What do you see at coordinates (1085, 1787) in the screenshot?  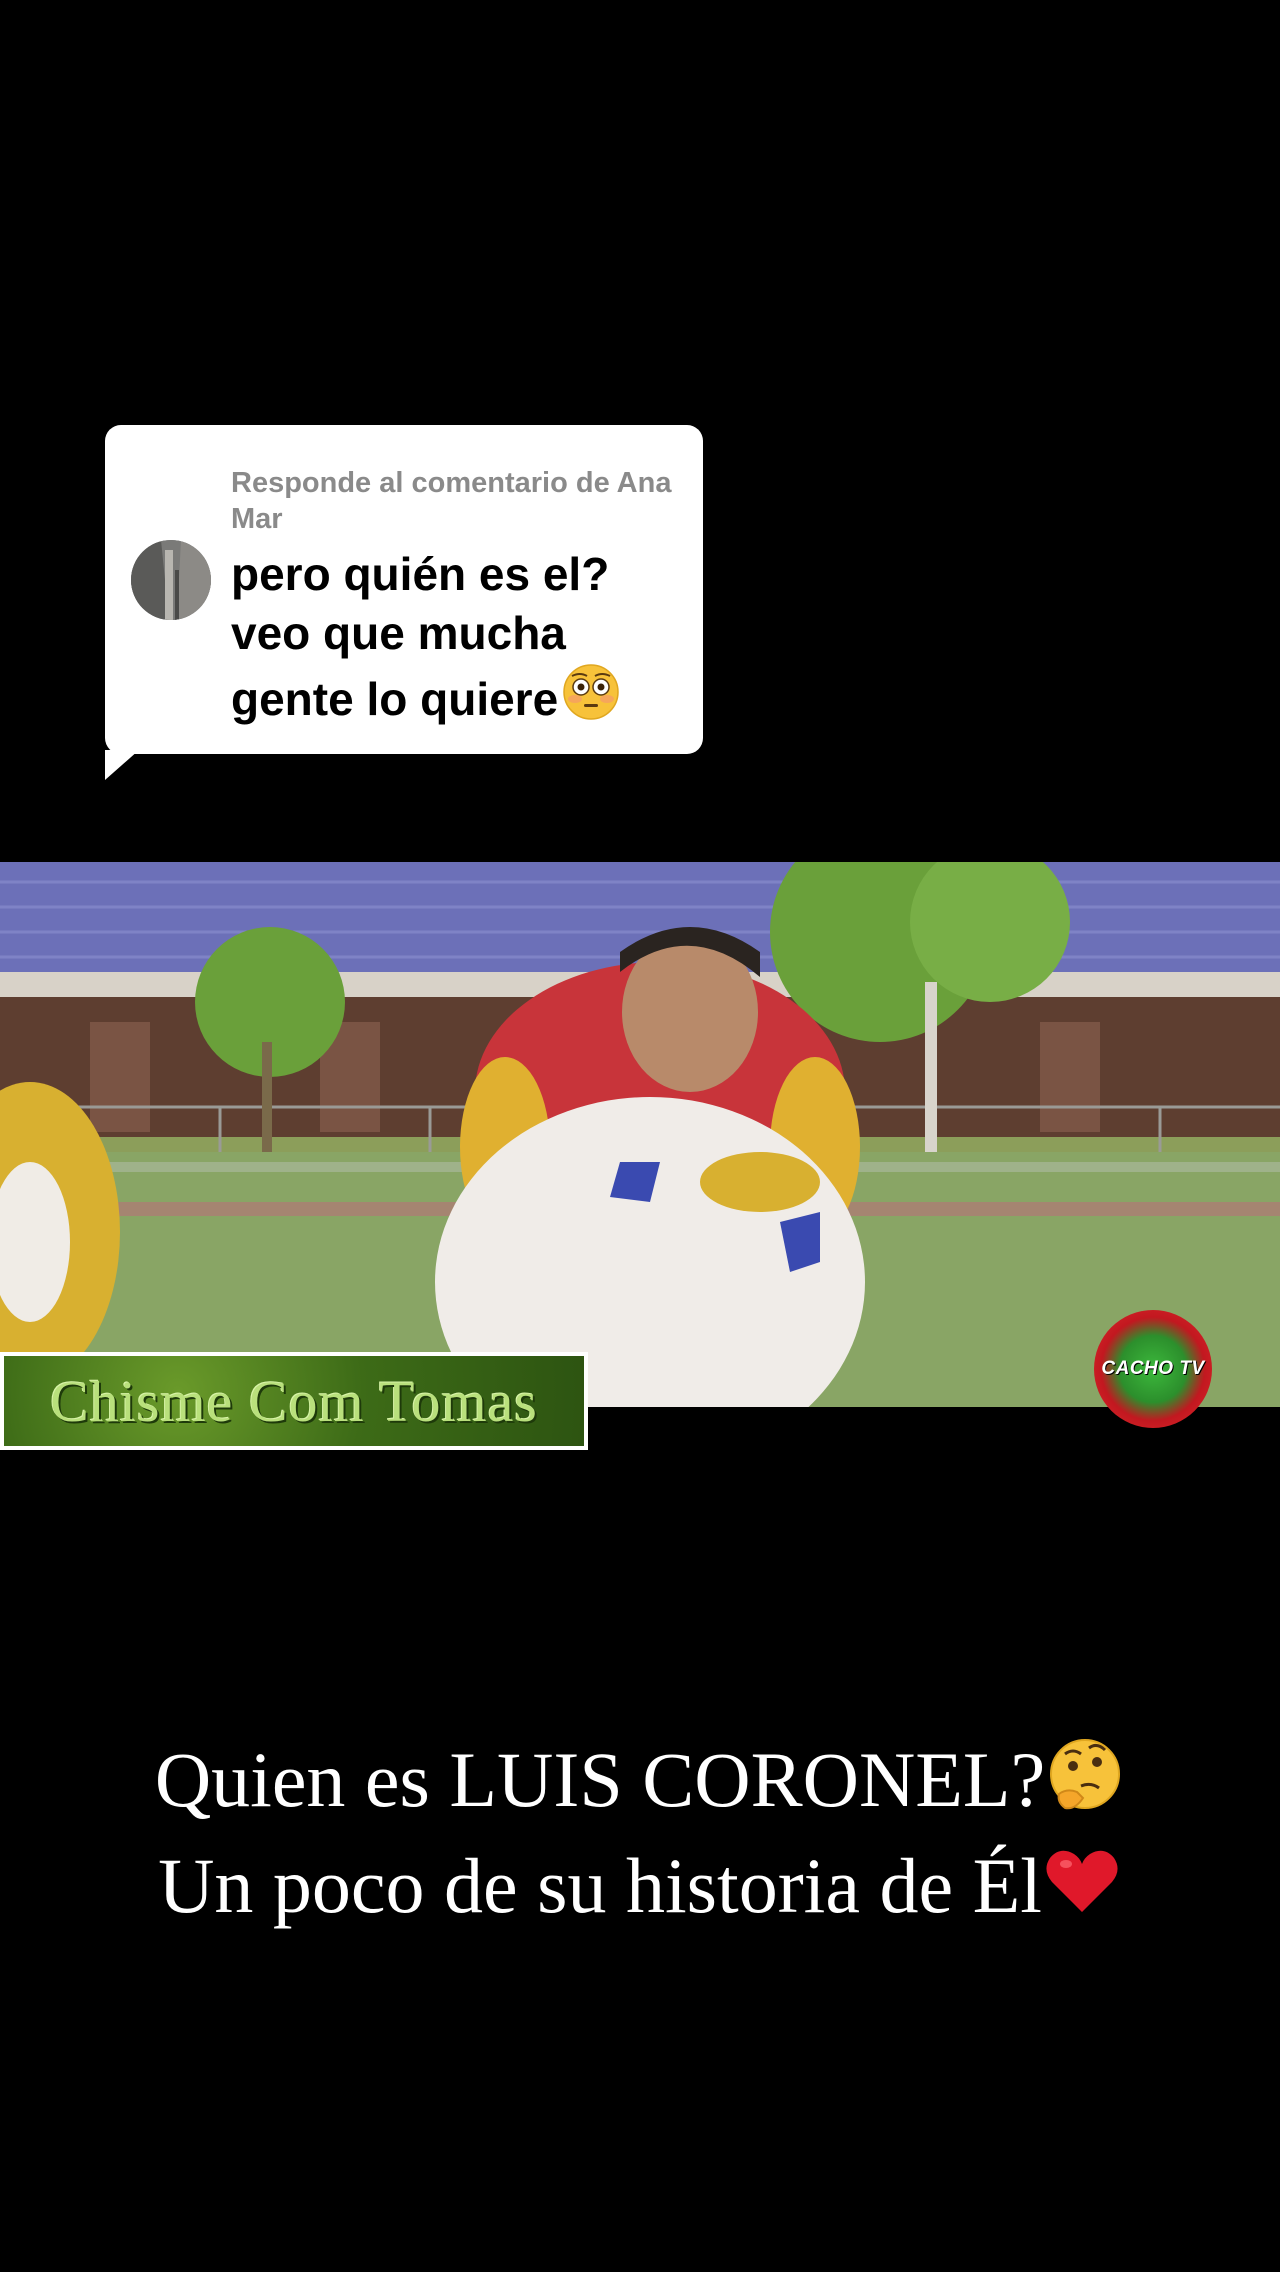 I see `thinking-face-icon` at bounding box center [1085, 1787].